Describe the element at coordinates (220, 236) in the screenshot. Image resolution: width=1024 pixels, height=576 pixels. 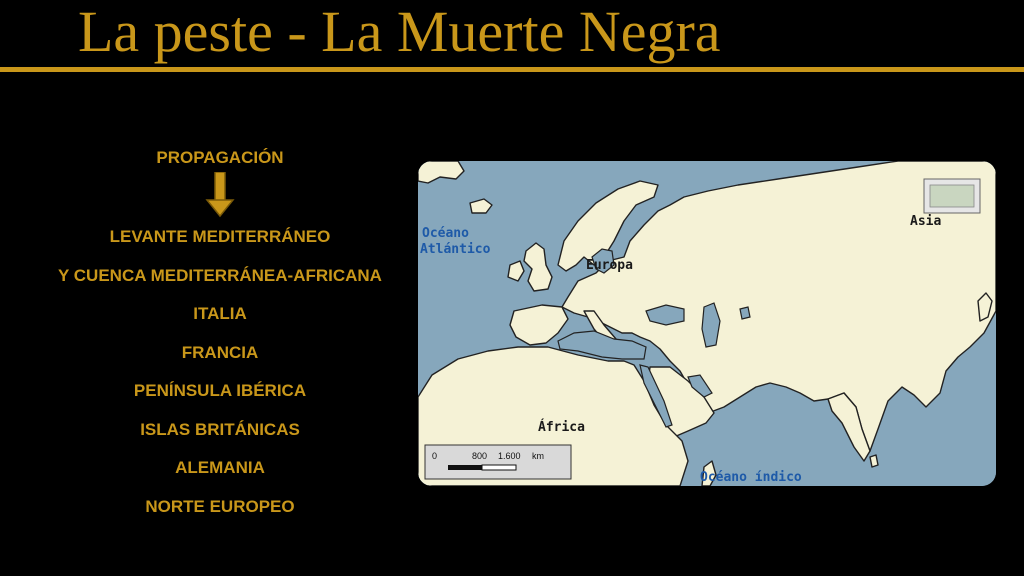
I see `region-item: LEVANTE MEDITERRÁNEO` at that location.